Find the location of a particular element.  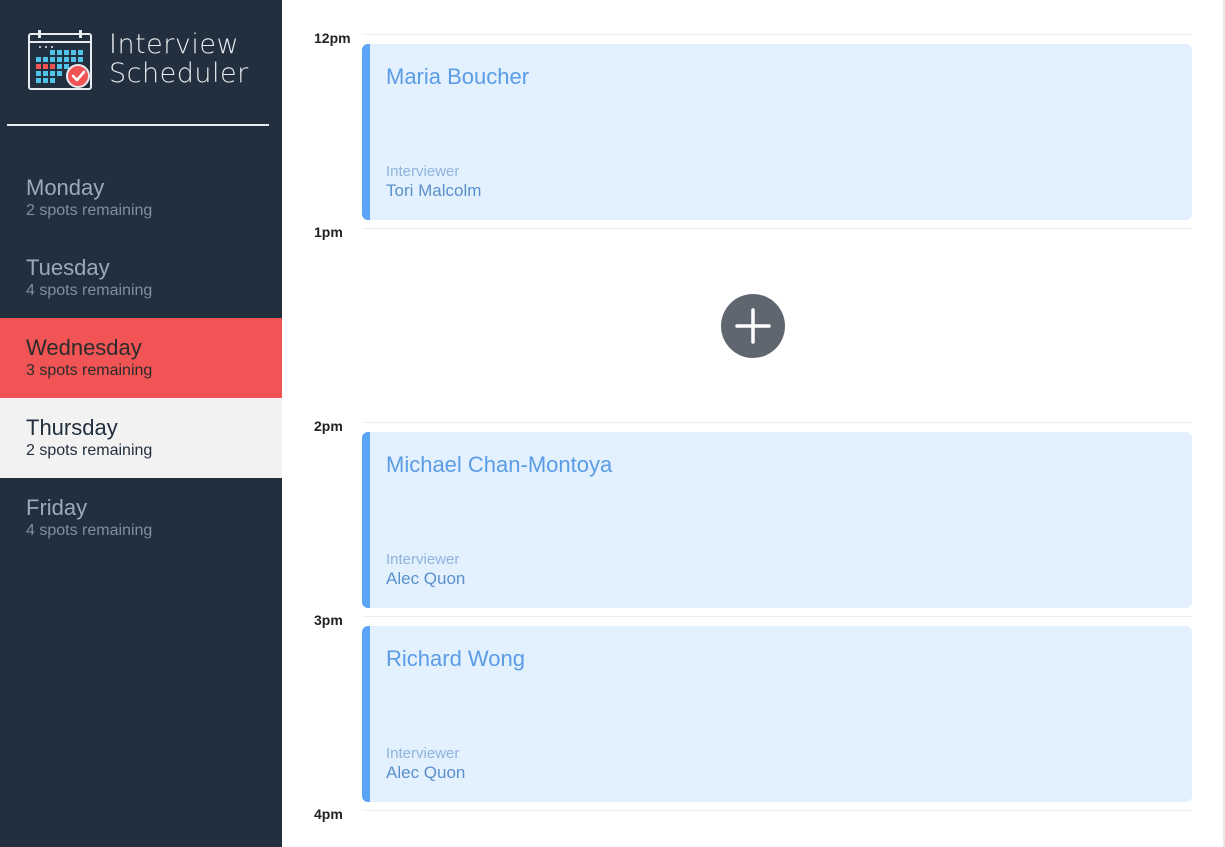

add-appointment-button is located at coordinates (753, 326).